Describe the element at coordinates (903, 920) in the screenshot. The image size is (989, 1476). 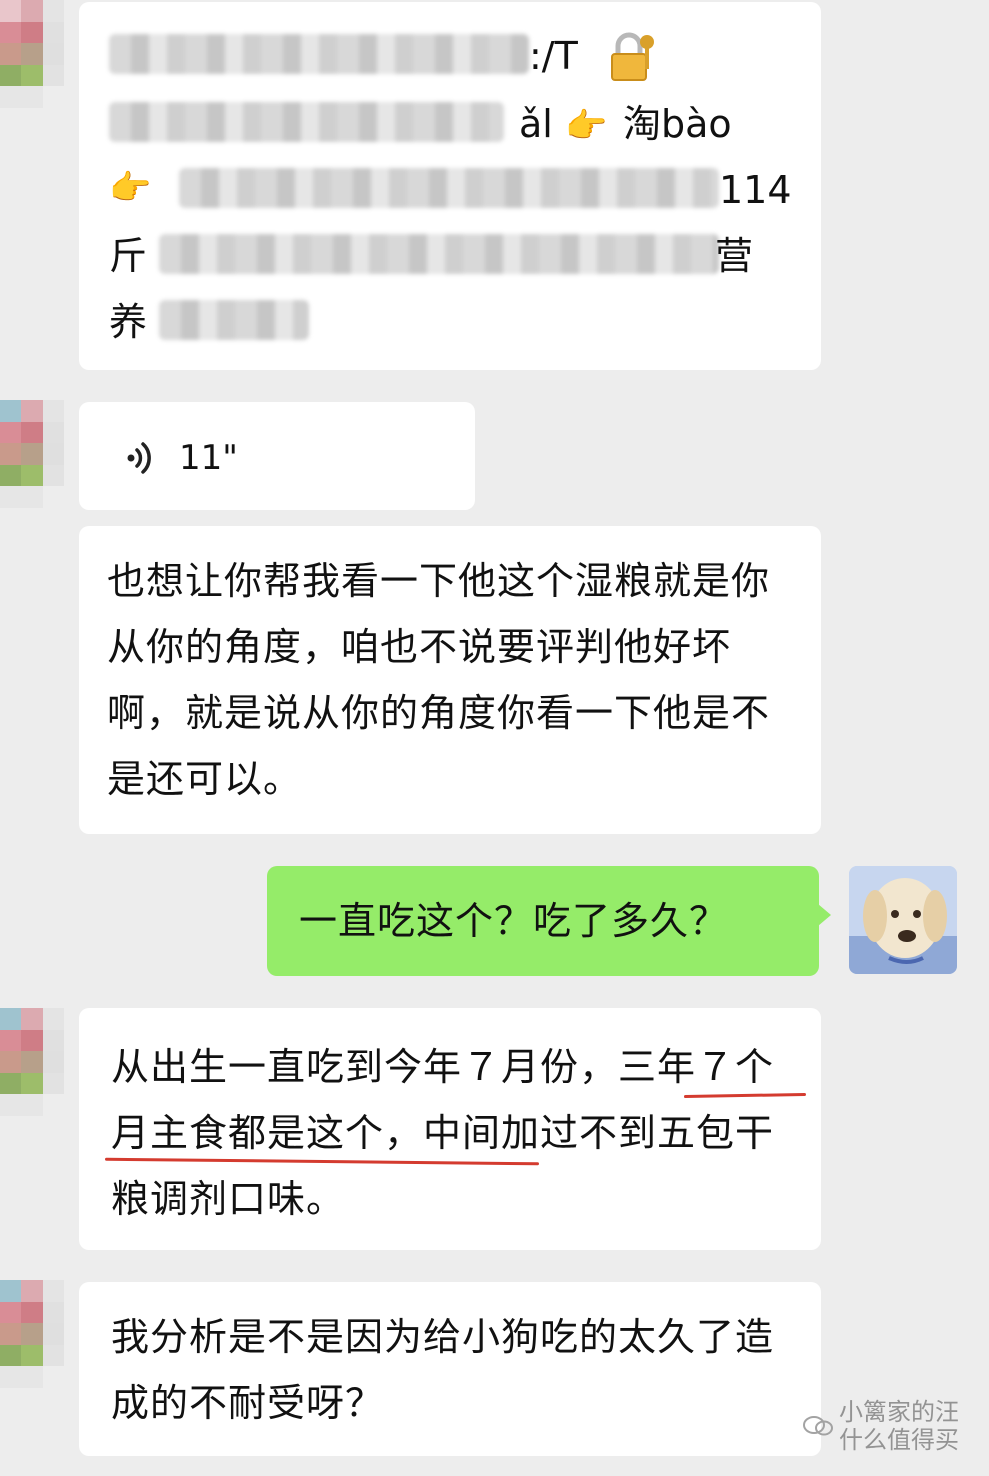
I see `user-avatar` at that location.